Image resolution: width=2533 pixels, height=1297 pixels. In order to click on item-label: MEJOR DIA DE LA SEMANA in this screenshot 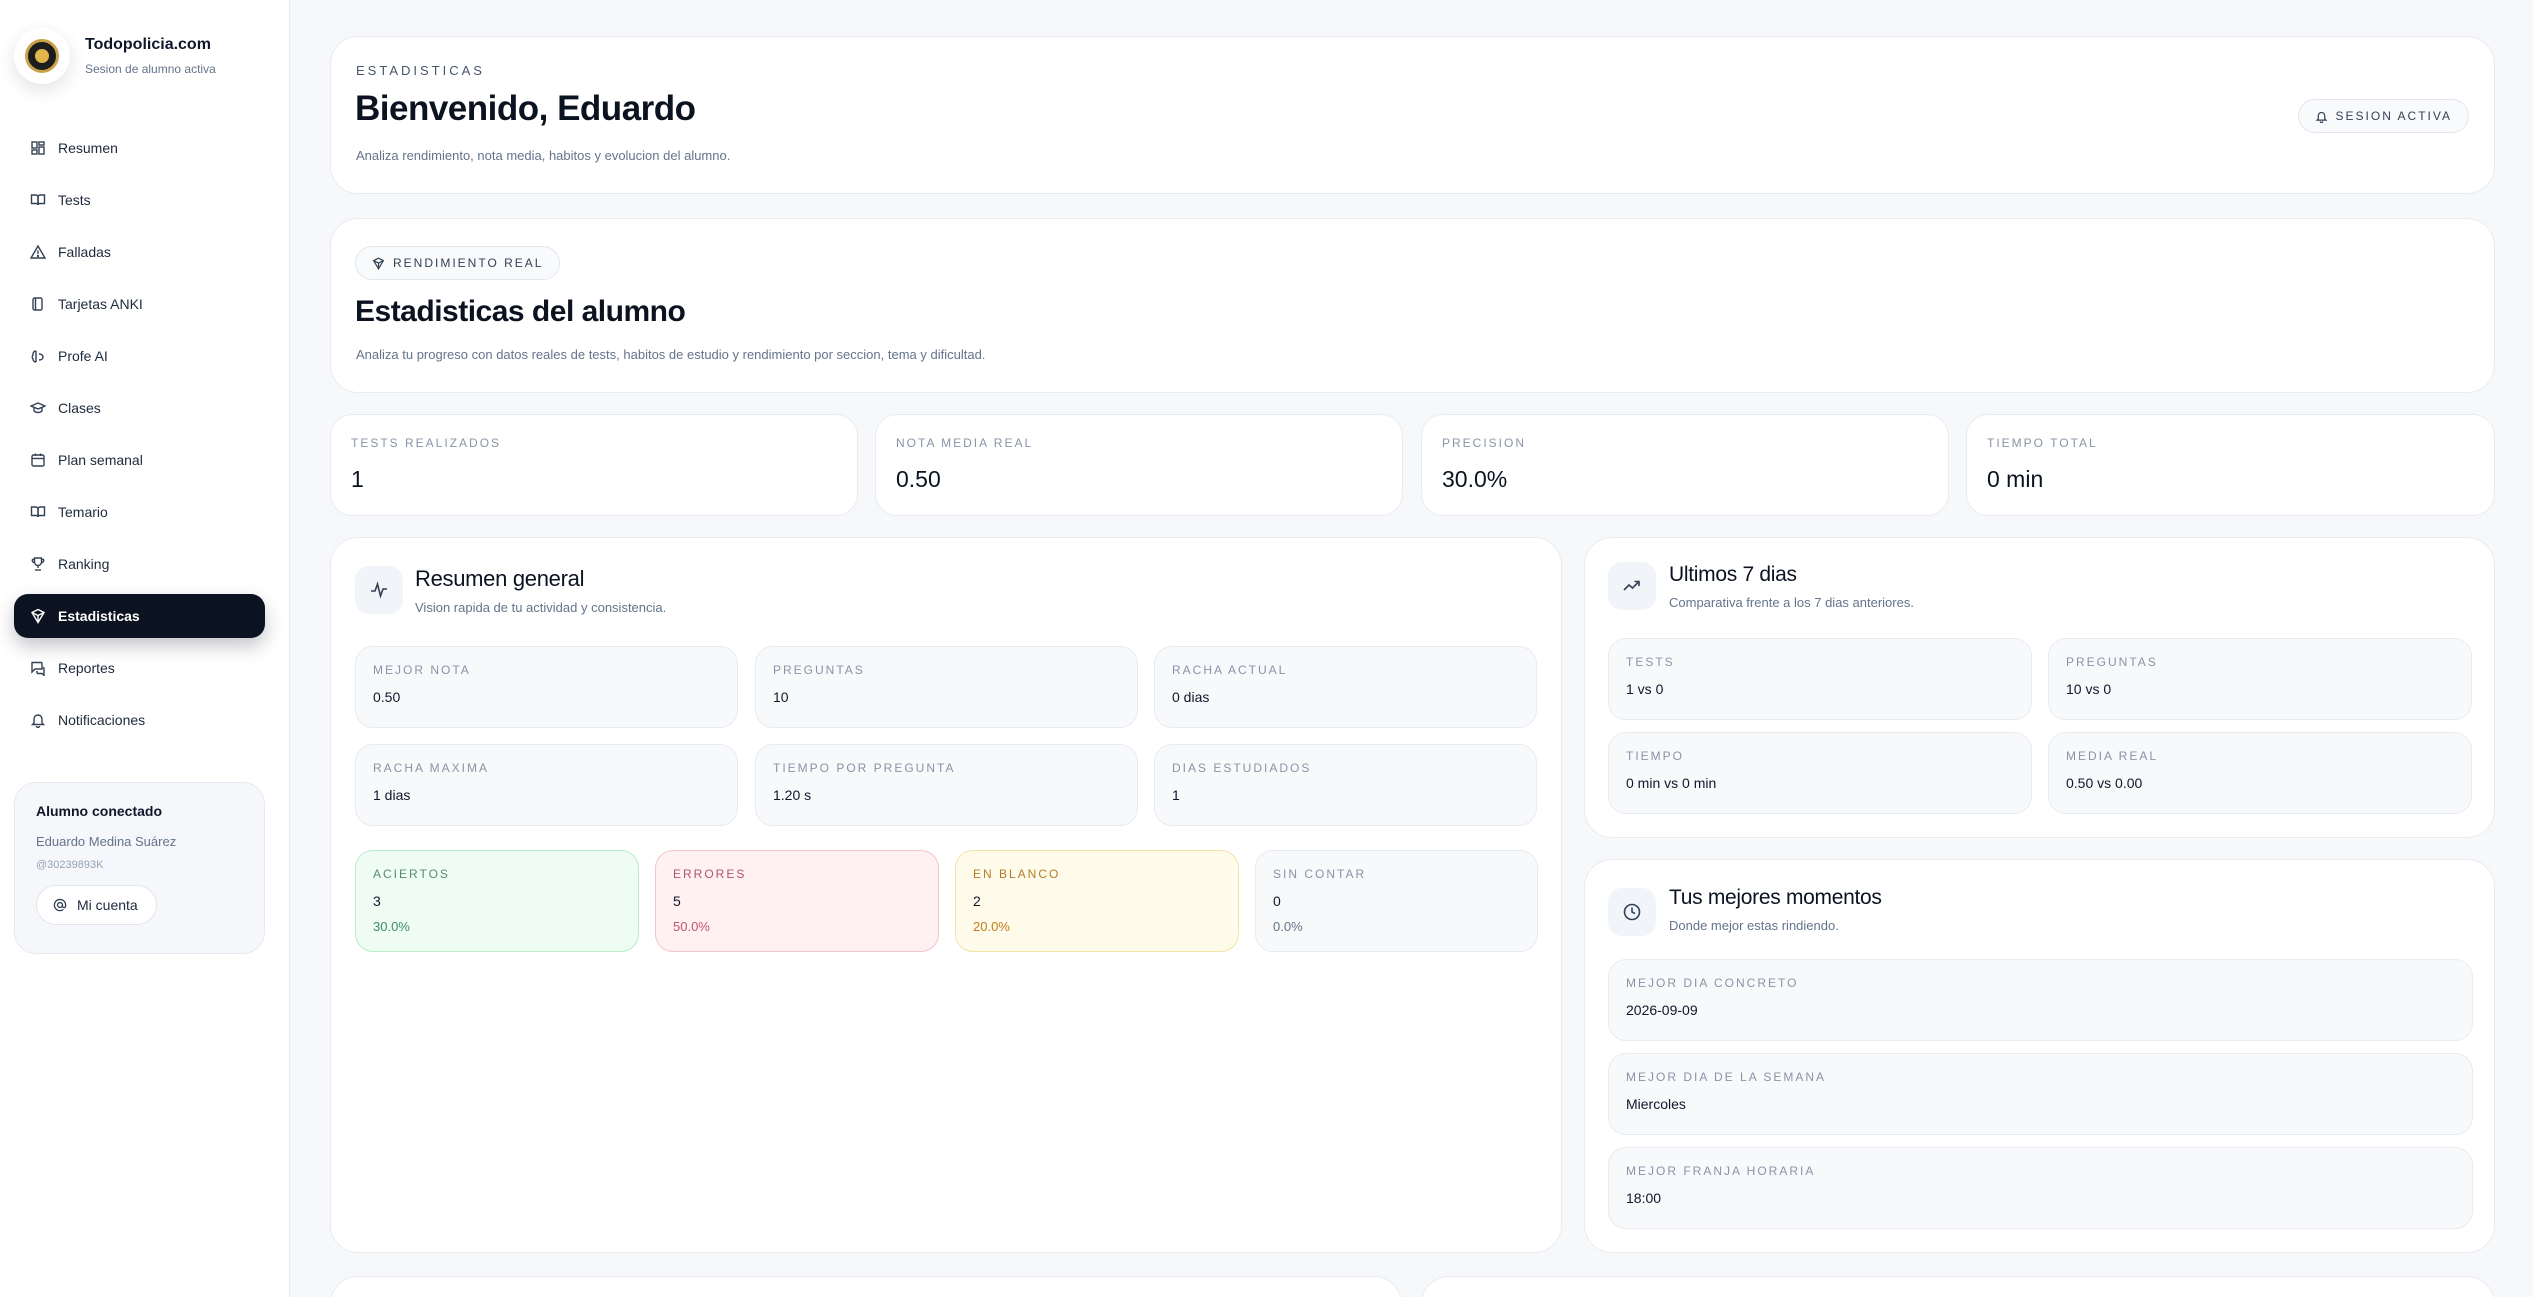, I will do `click(1726, 1077)`.